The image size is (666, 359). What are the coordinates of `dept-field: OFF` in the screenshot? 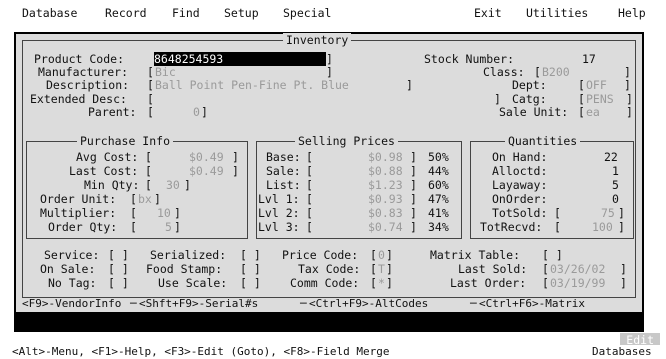 It's located at (596, 85).